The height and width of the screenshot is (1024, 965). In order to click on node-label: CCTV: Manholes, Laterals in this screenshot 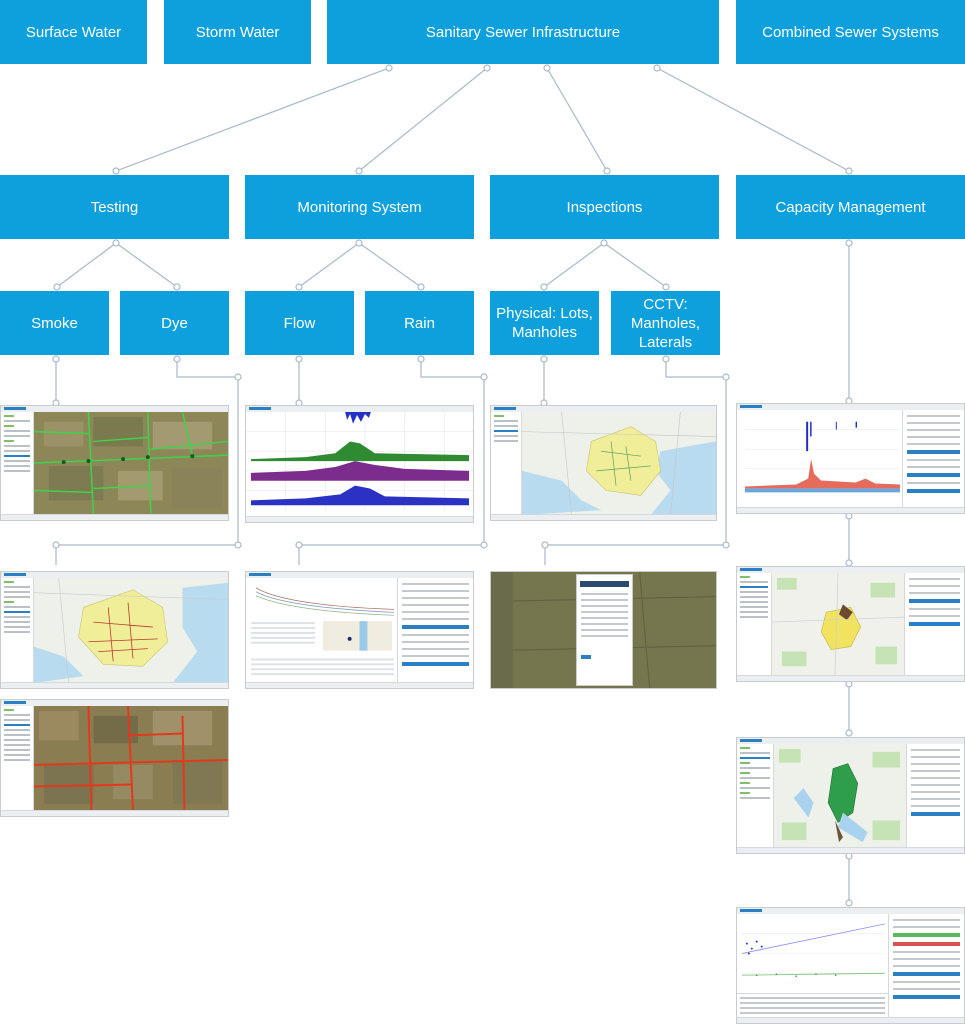, I will do `click(665, 323)`.